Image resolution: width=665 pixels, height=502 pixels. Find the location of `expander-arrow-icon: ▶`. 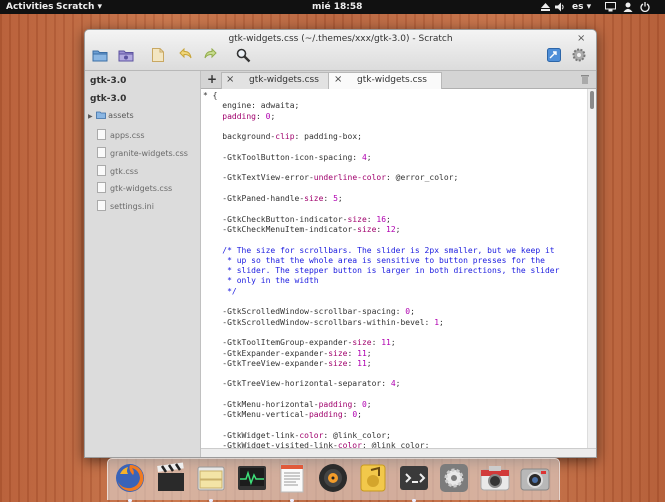

expander-arrow-icon: ▶ is located at coordinates (90, 116).